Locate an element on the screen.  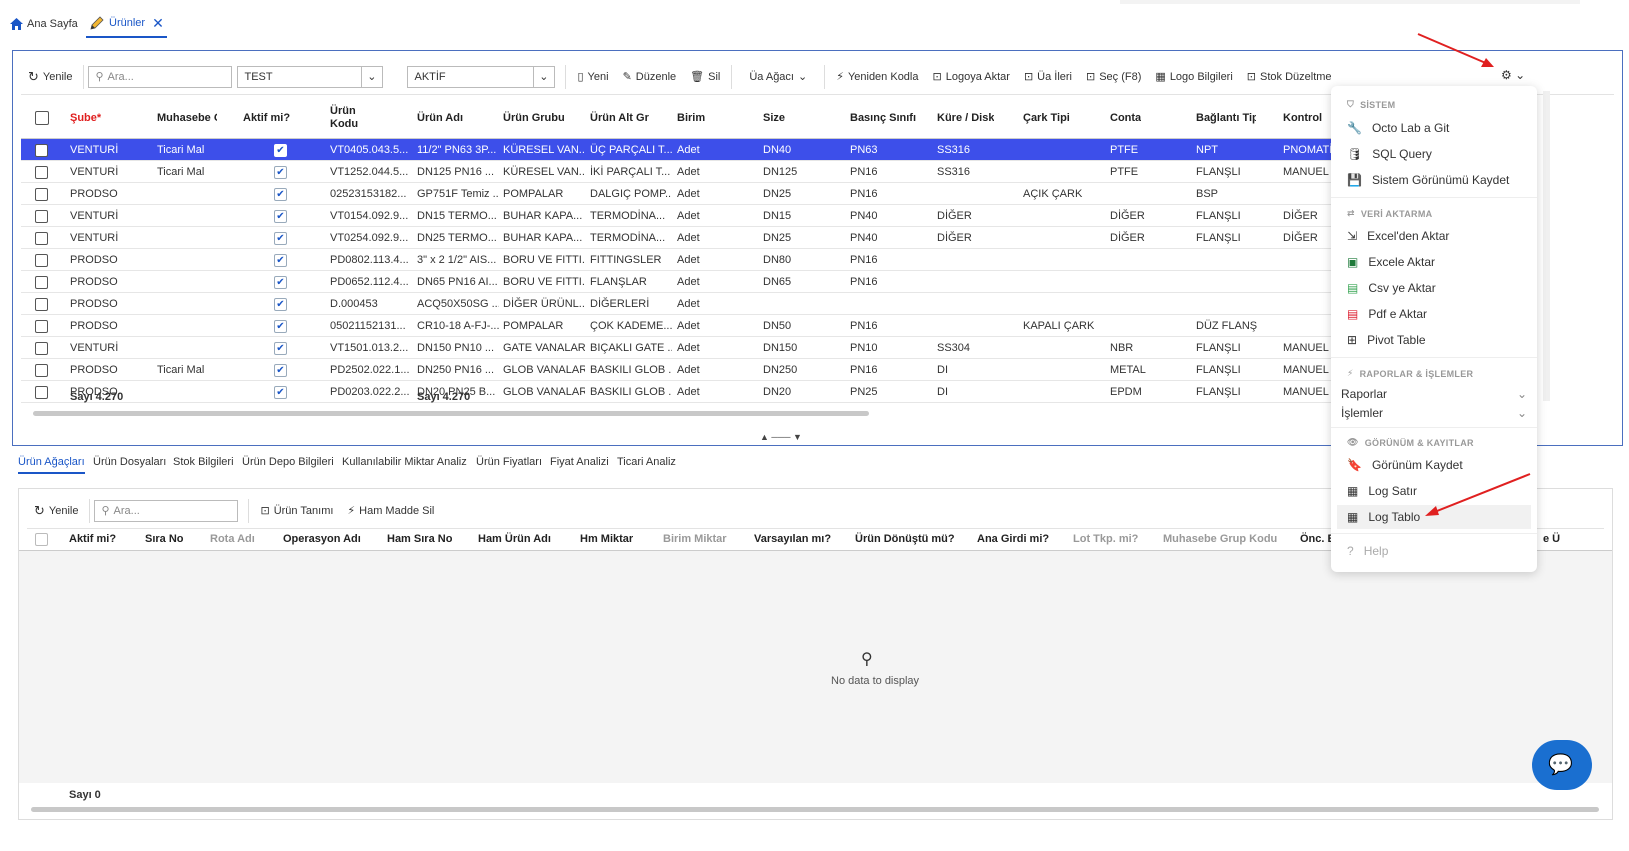
arrow-to-settings is located at coordinates (1455, 50).